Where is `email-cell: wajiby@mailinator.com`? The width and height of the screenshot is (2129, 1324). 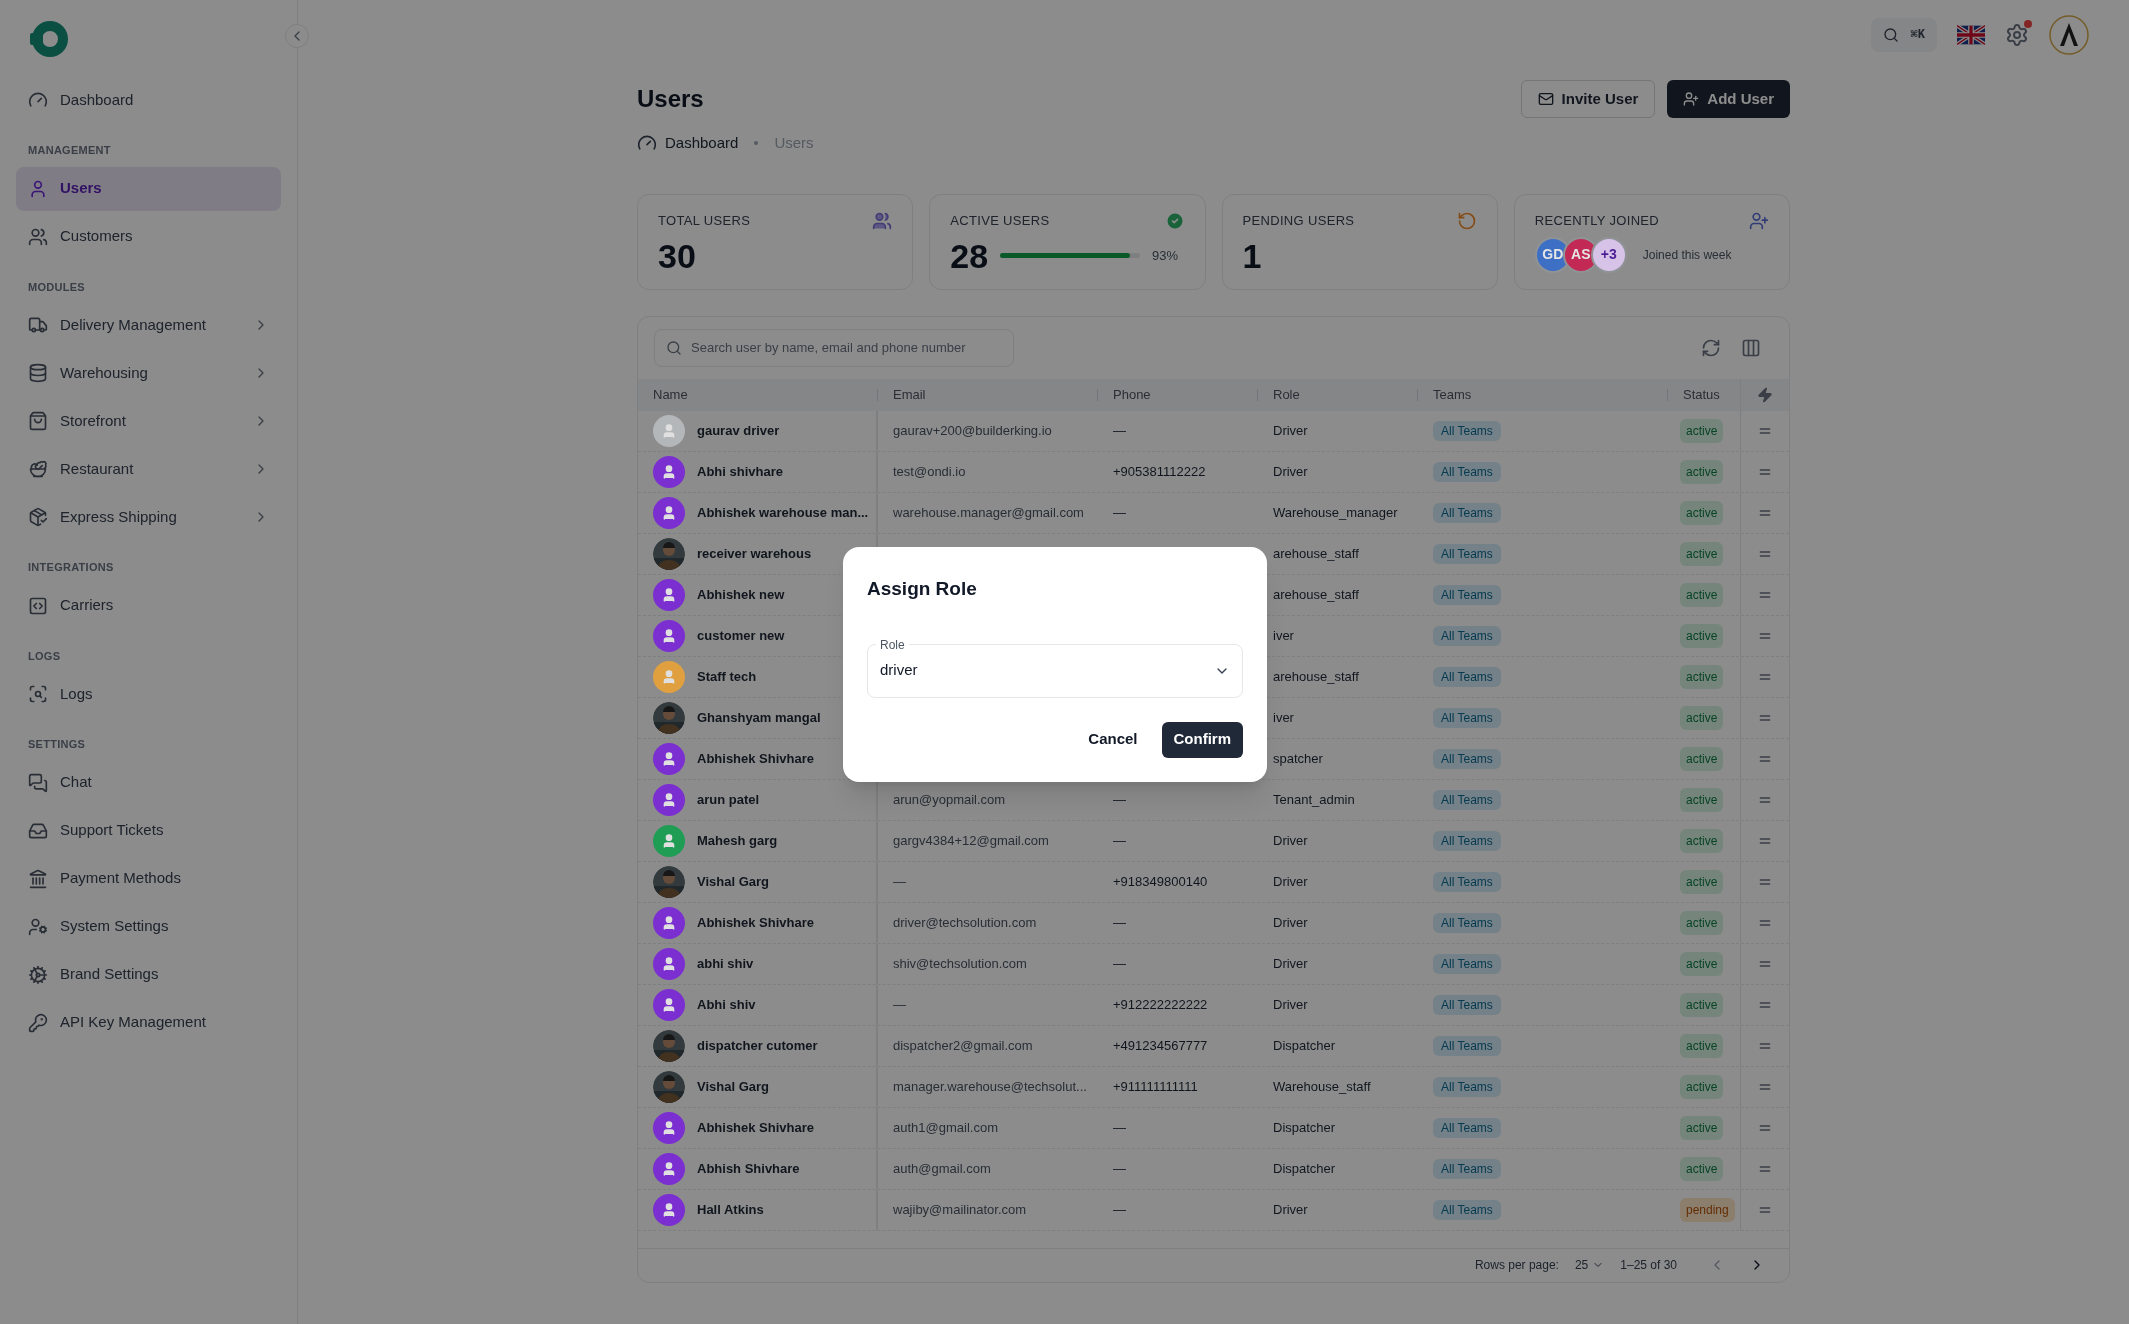 email-cell: wajiby@mailinator.com is located at coordinates (960, 1209).